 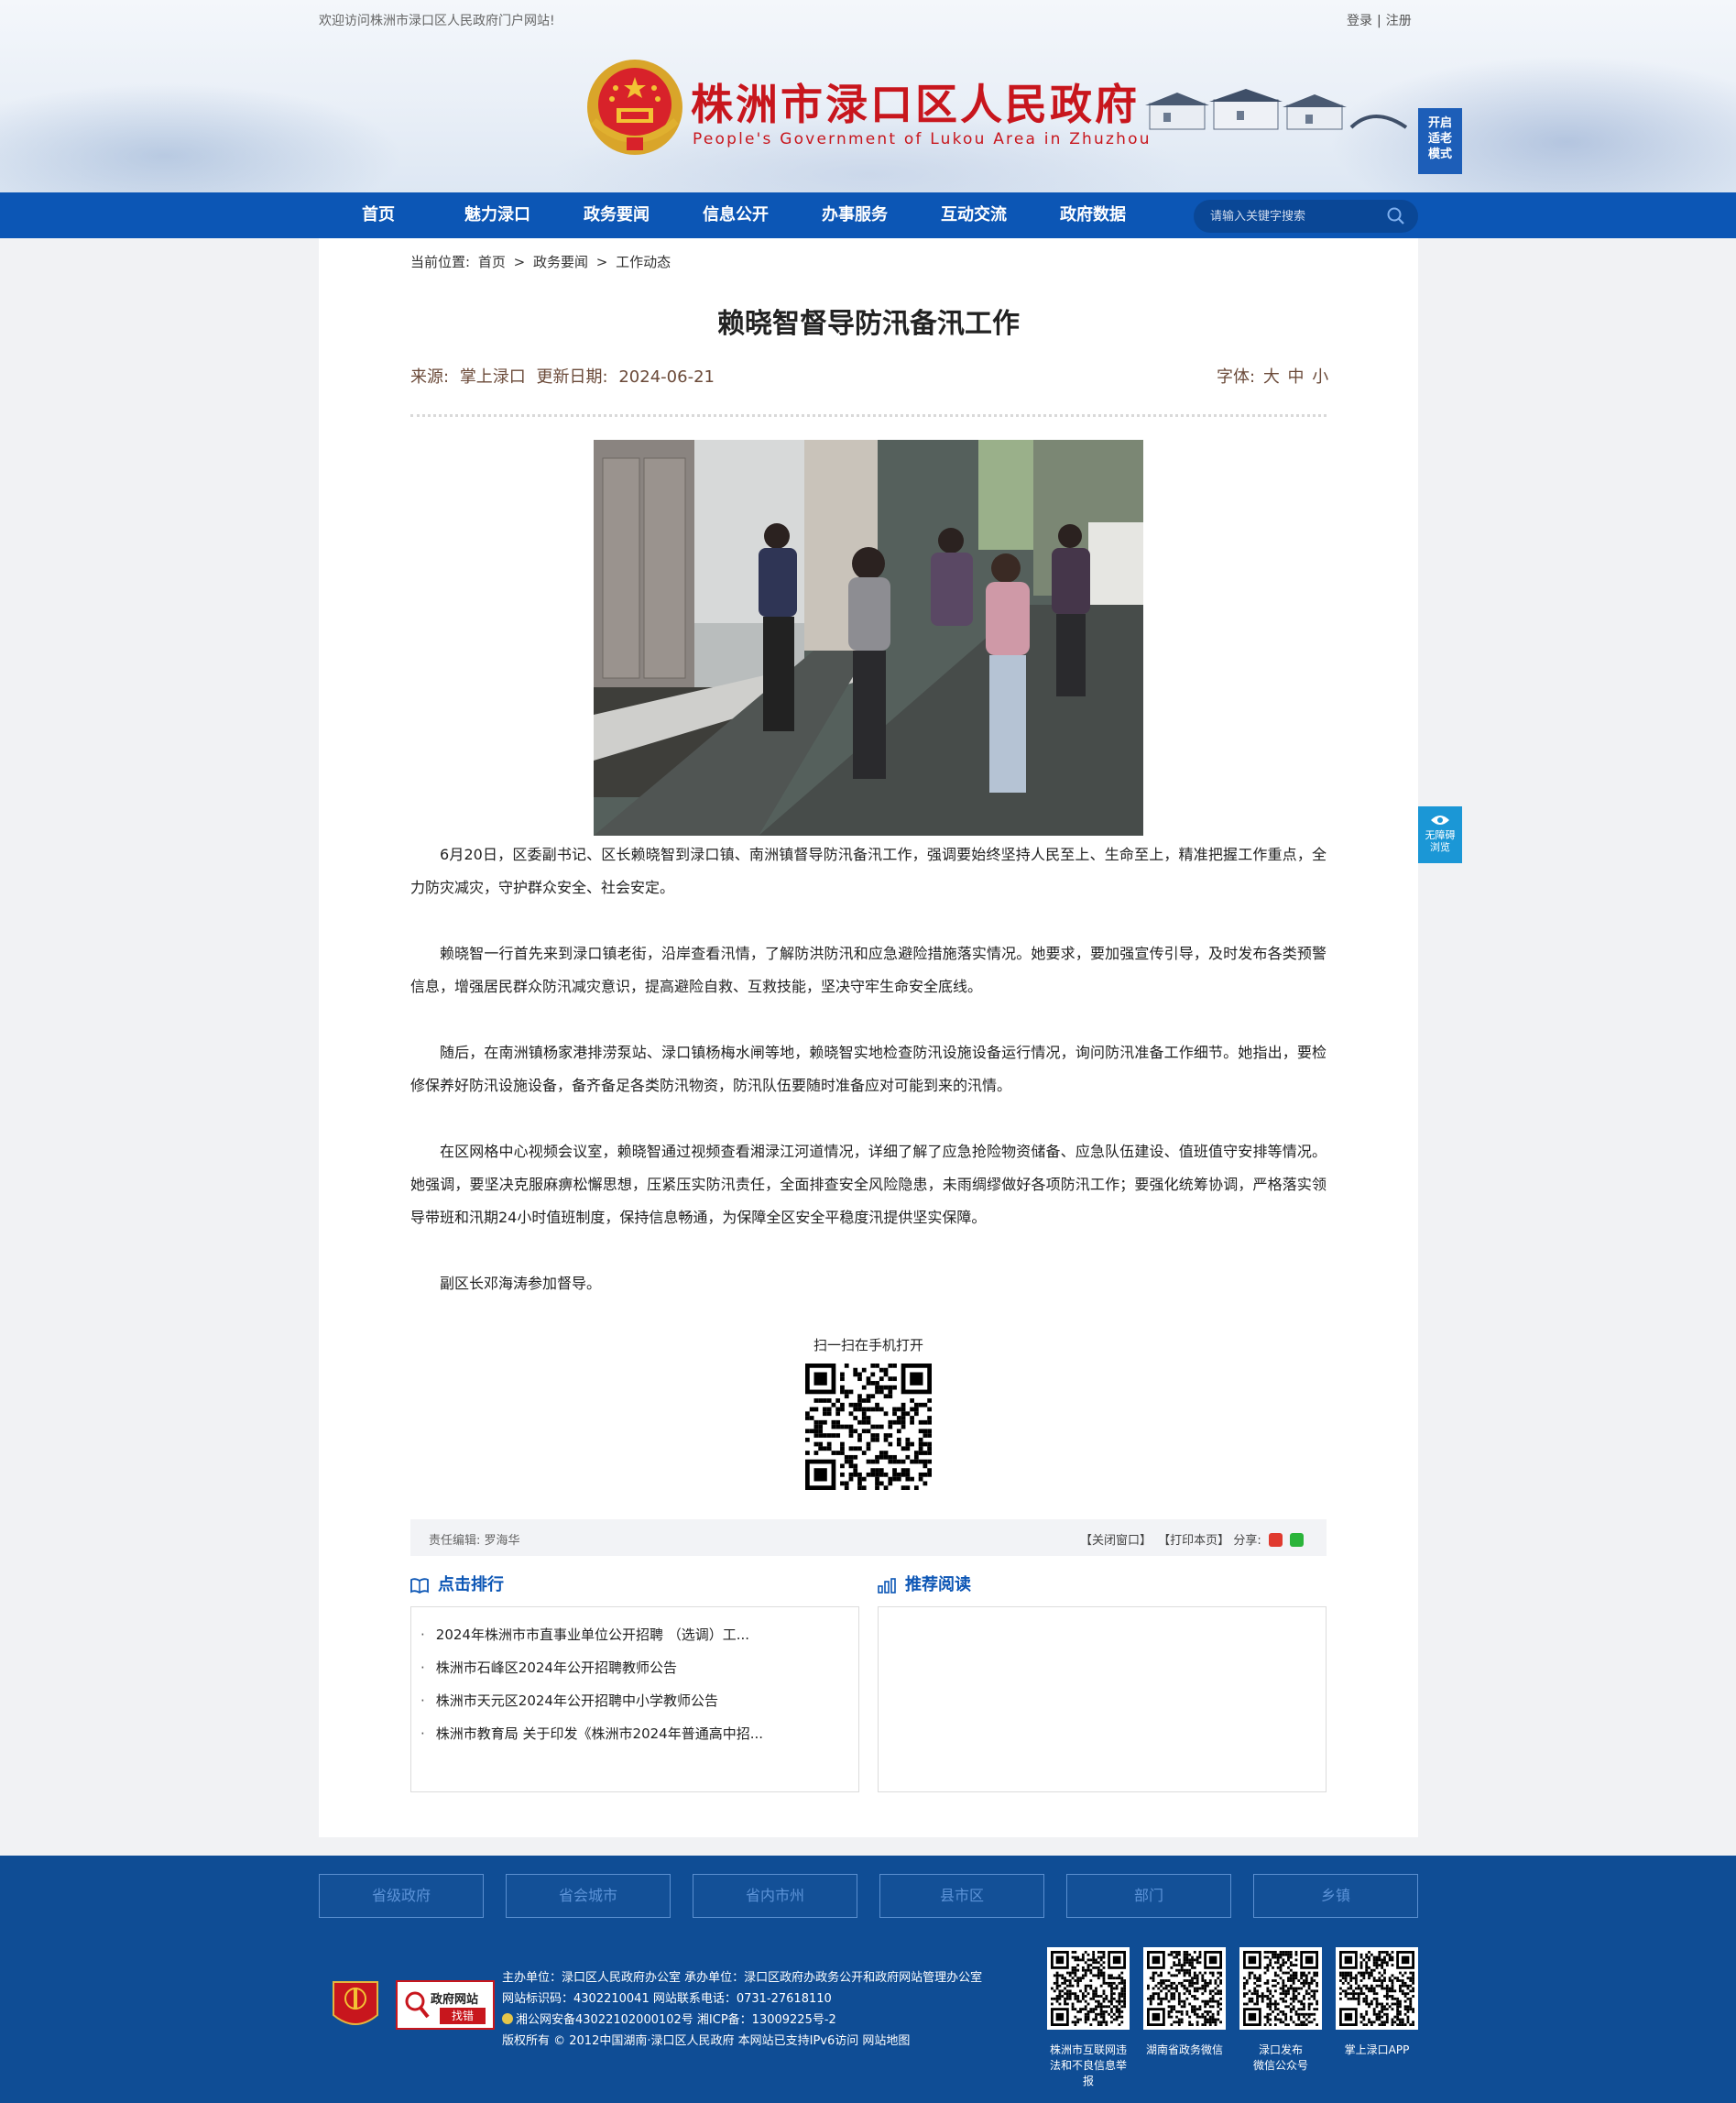 I want to click on national-emblem-logo, so click(x=634, y=107).